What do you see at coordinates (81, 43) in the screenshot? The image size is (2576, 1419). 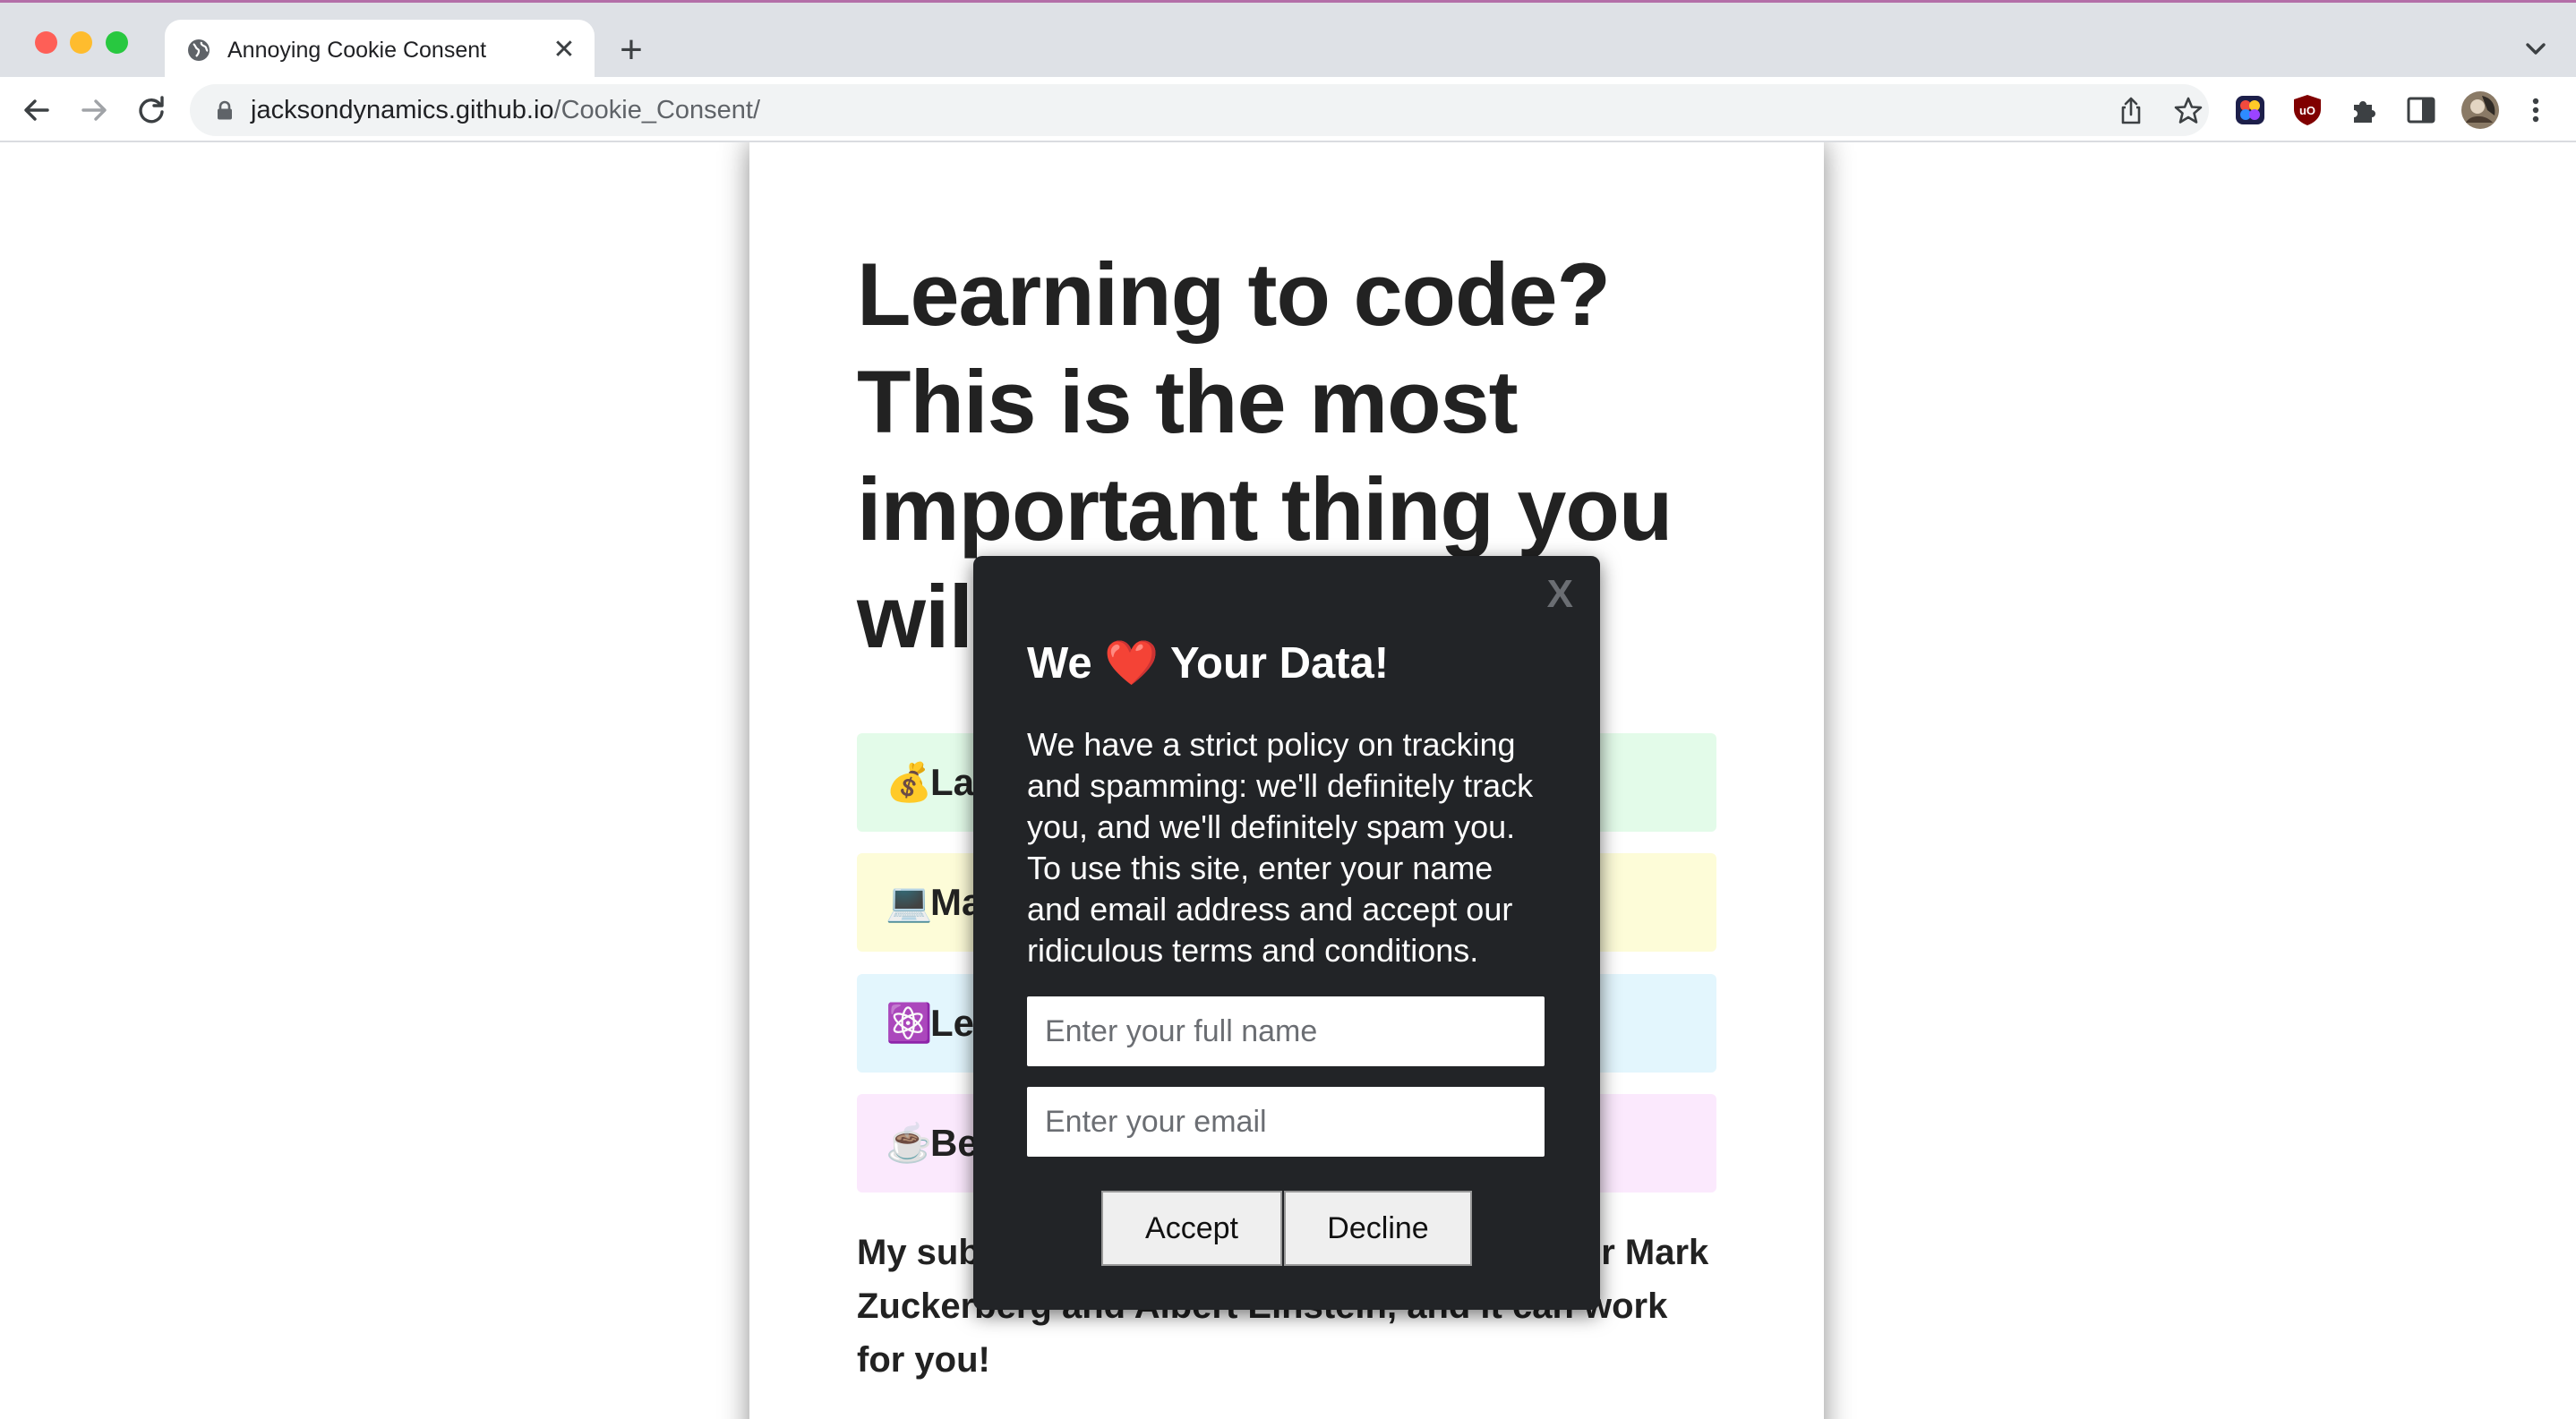 I see `window-minimize-button` at bounding box center [81, 43].